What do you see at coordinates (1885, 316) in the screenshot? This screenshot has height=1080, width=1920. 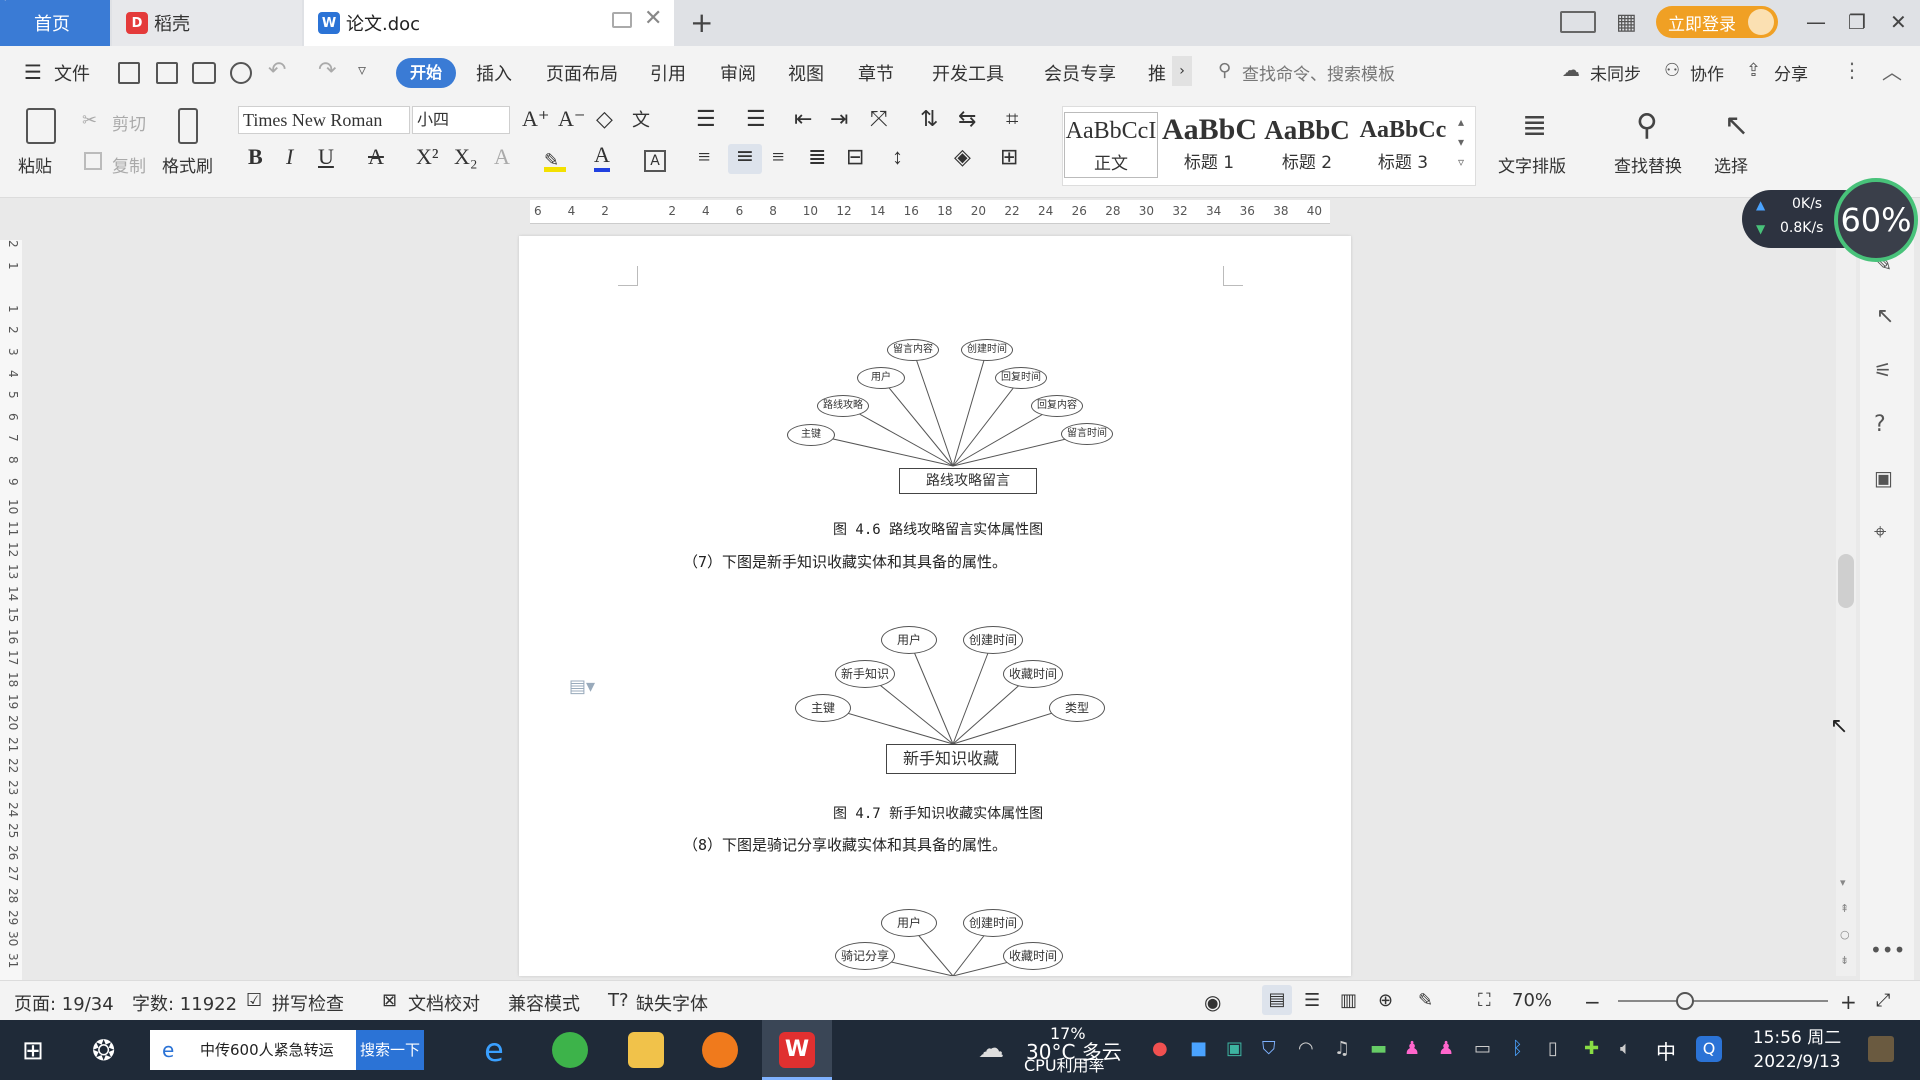 I see `pointer-icon: ↖` at bounding box center [1885, 316].